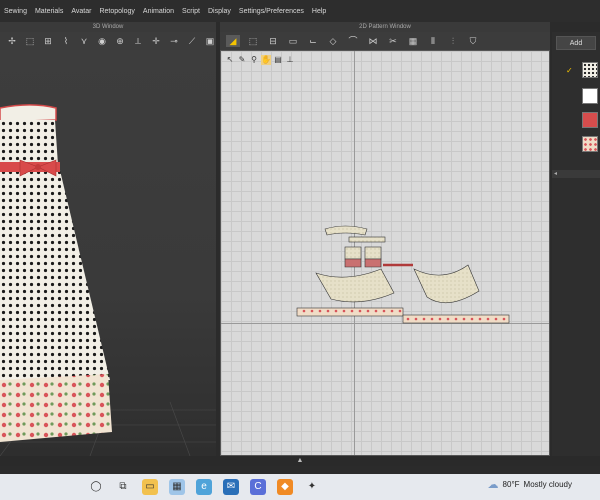  What do you see at coordinates (333, 41) in the screenshot?
I see `dart-icon: ◇` at bounding box center [333, 41].